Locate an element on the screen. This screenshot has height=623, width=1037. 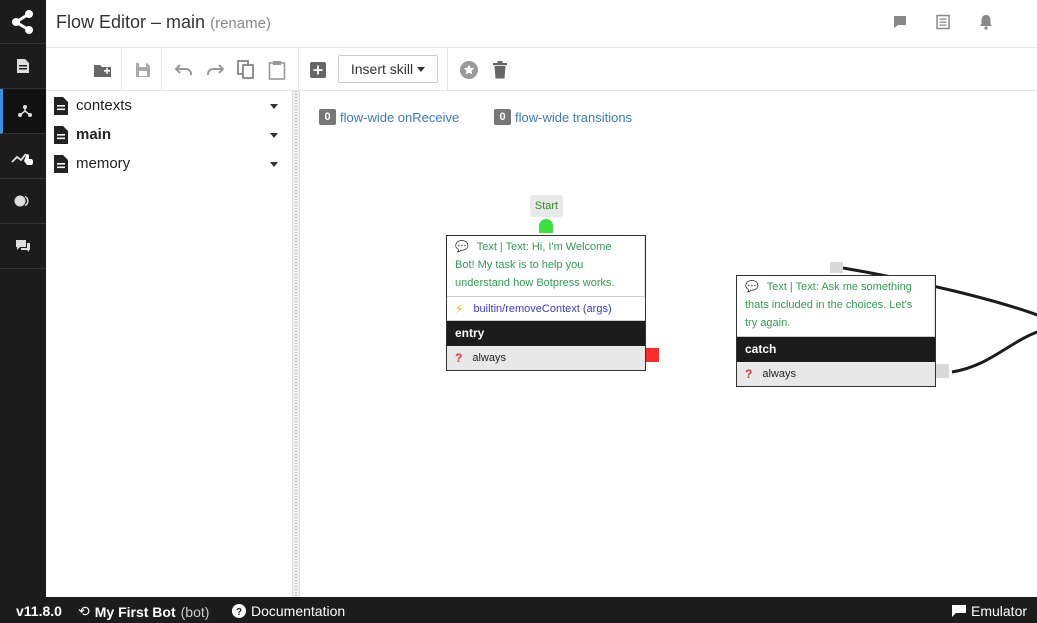
page-title-text: Flow Editor – main is located at coordinates (131, 22).